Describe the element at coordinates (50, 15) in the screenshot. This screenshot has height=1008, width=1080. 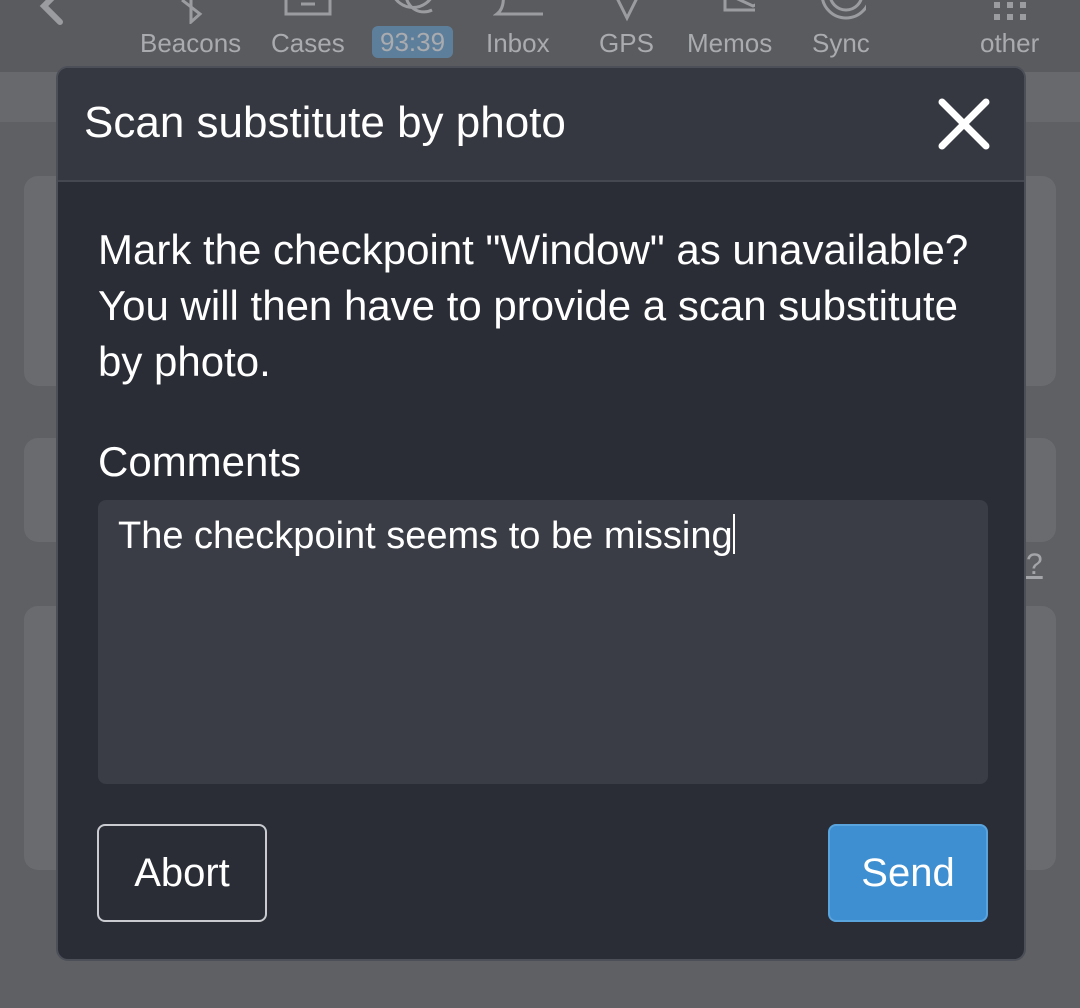
I see `chevron-left-icon` at that location.